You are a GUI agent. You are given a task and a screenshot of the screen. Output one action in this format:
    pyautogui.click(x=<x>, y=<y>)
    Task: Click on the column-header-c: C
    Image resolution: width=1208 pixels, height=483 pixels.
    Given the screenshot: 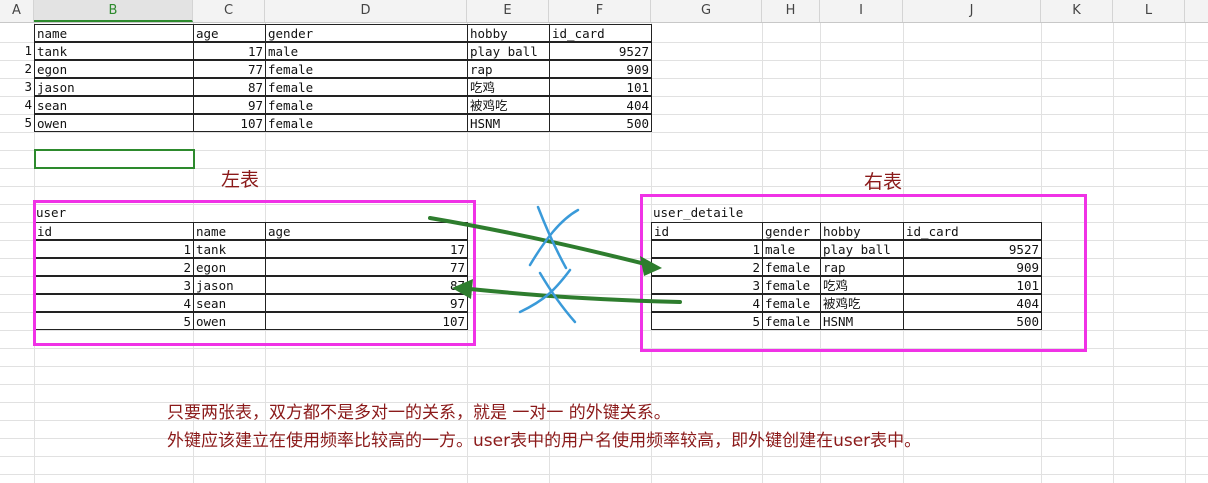 What is the action you would take?
    pyautogui.click(x=229, y=11)
    